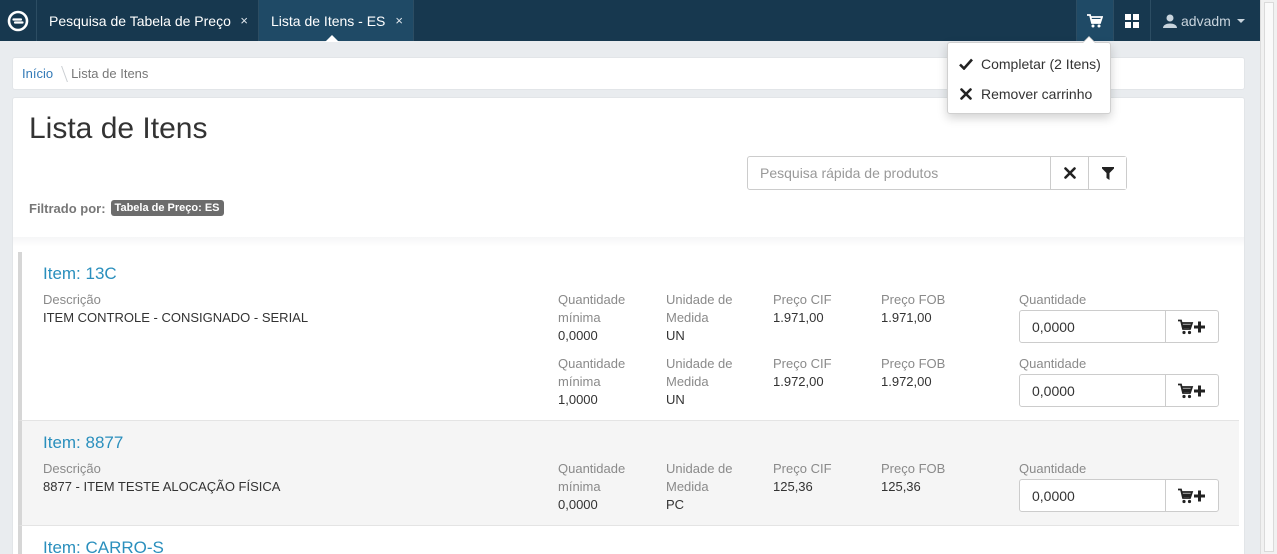 The image size is (1277, 554). What do you see at coordinates (798, 317) in the screenshot?
I see `price-cif-value: 1.971,00` at bounding box center [798, 317].